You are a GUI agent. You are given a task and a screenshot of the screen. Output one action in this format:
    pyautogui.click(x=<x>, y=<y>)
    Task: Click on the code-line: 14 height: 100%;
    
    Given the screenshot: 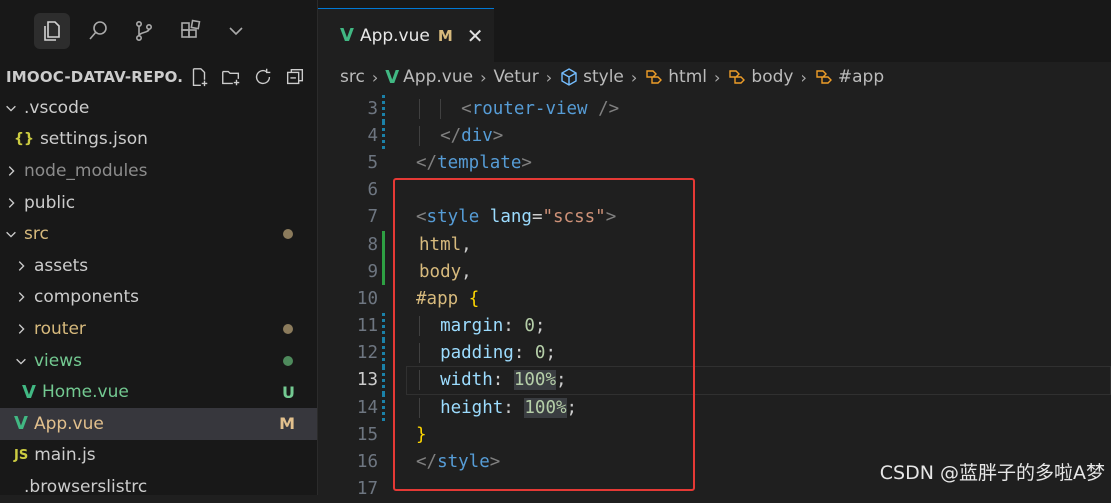 What is the action you would take?
    pyautogui.click(x=714, y=408)
    